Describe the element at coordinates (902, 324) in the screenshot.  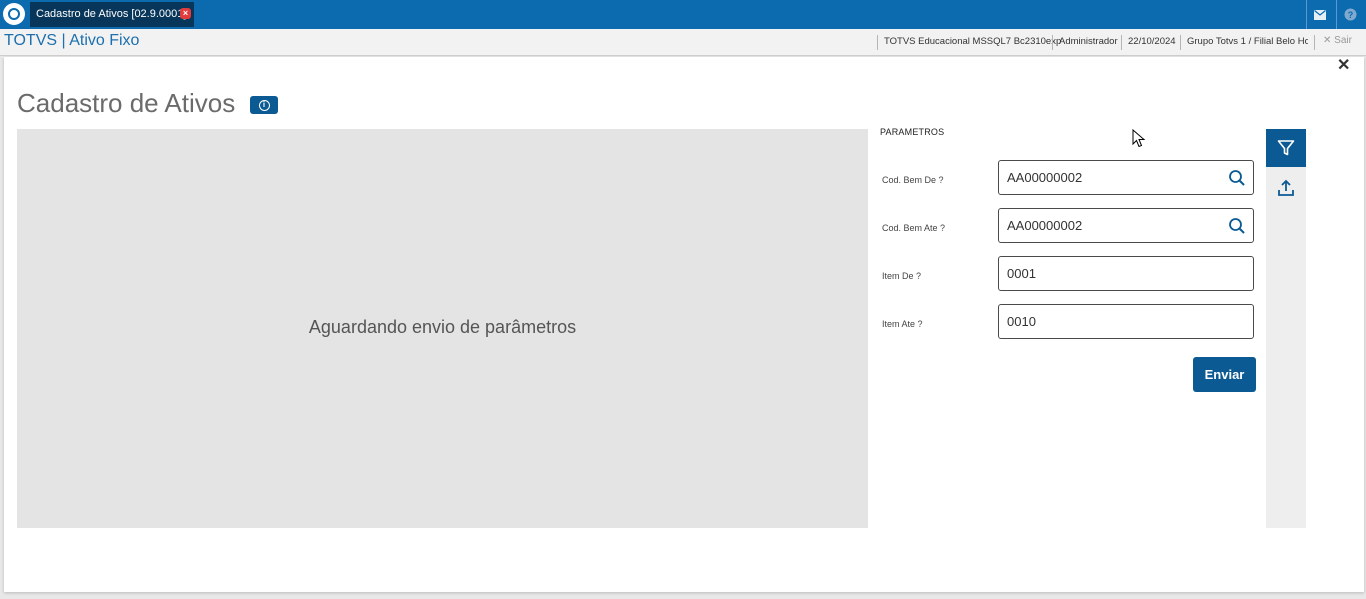
I see `item-ate-label: Item Ate ?` at that location.